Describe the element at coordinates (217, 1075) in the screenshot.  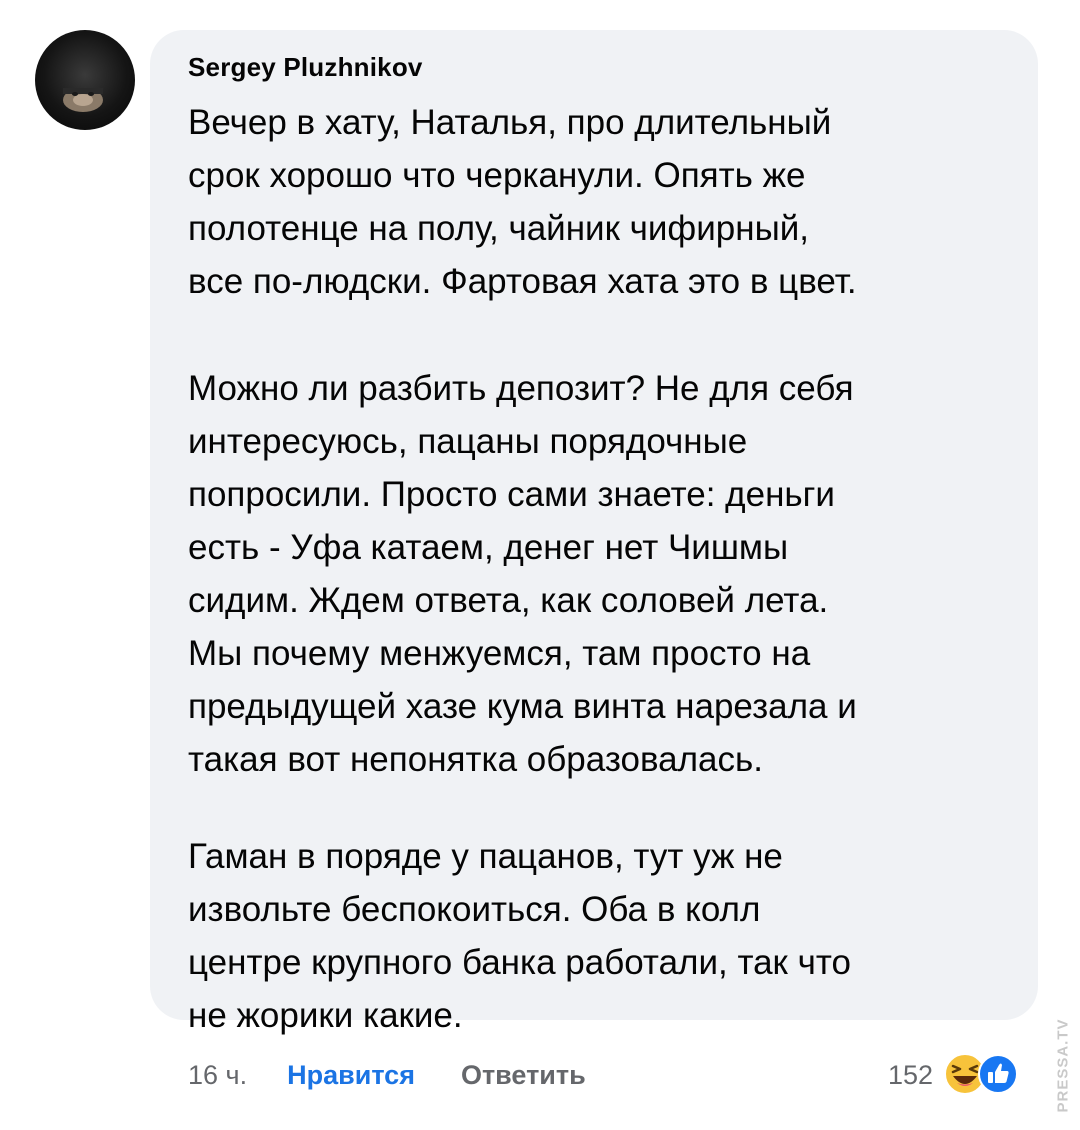
I see `comment-timestamp: 16 ч.` at that location.